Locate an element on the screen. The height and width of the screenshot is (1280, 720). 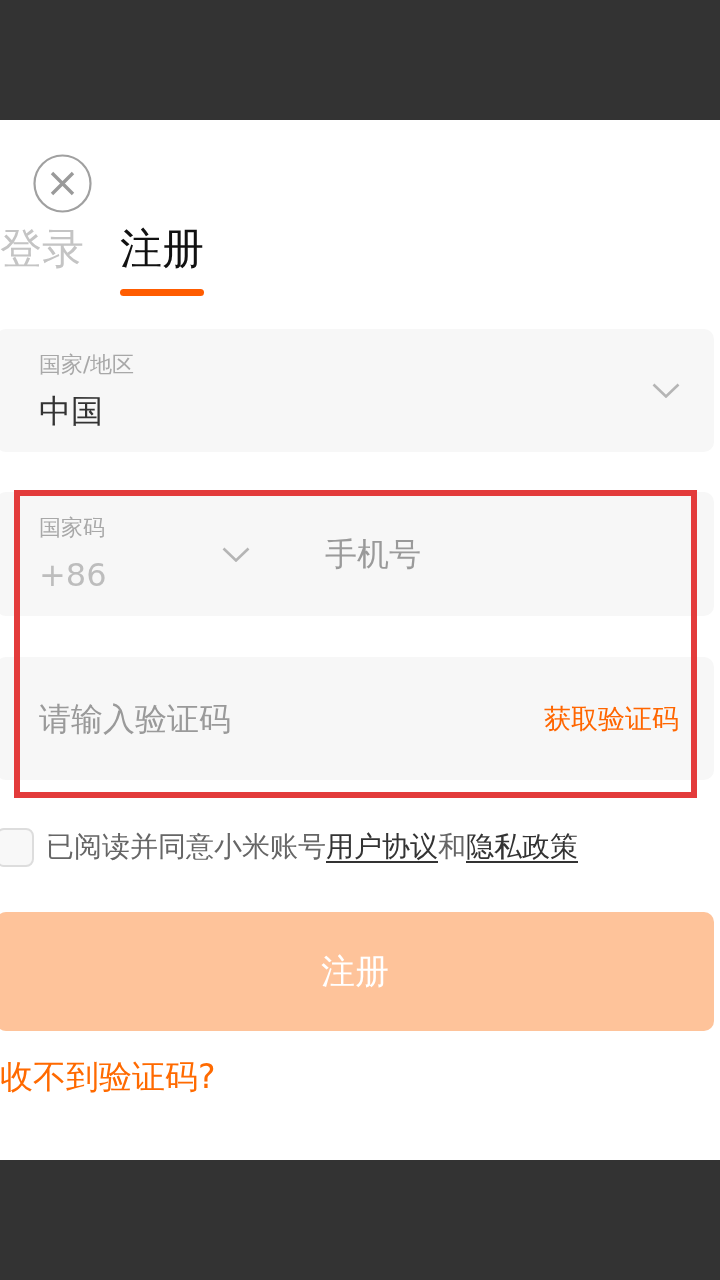
region-select: 国家/地区 中国 is located at coordinates (357, 390).